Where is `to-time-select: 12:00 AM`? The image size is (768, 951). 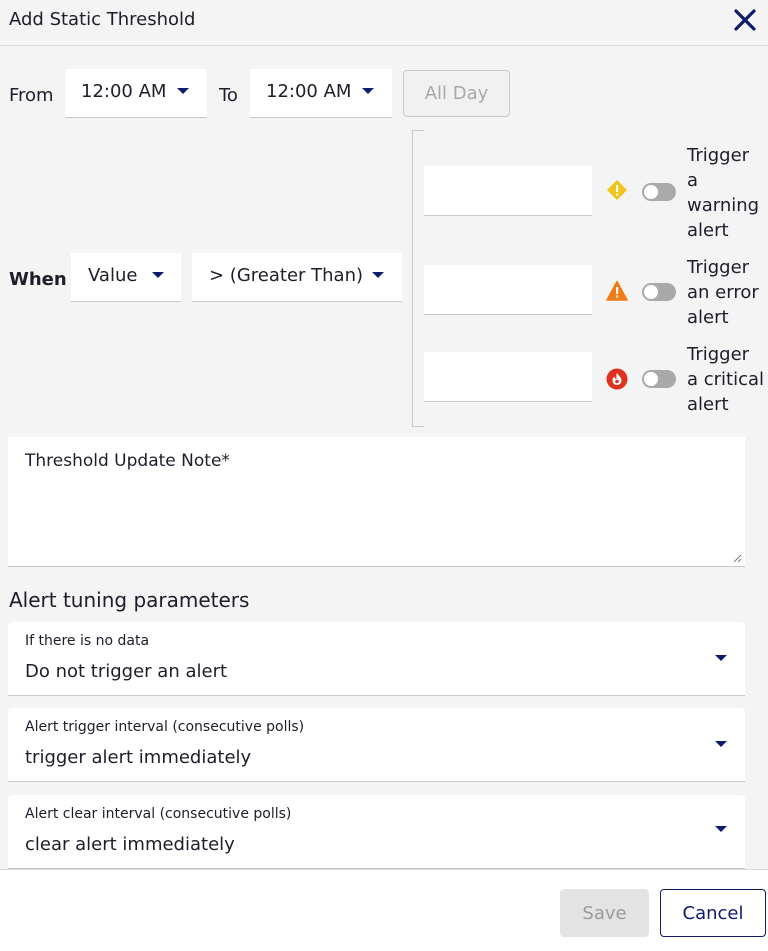 to-time-select: 12:00 AM is located at coordinates (321, 93).